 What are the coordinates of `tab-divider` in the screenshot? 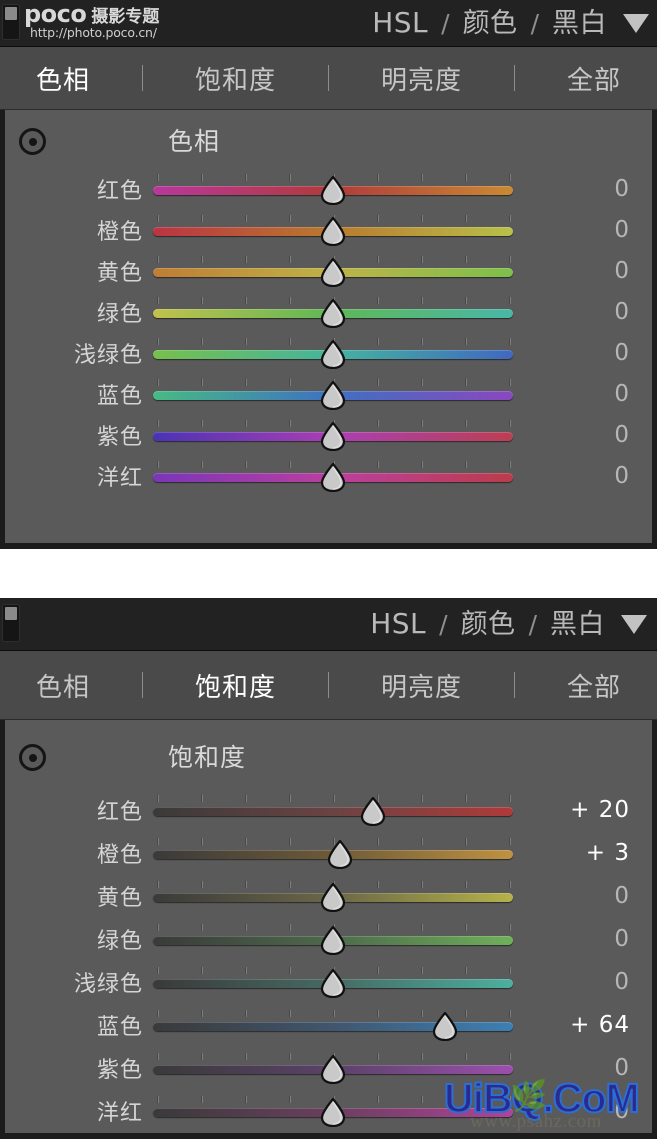 It's located at (328, 685).